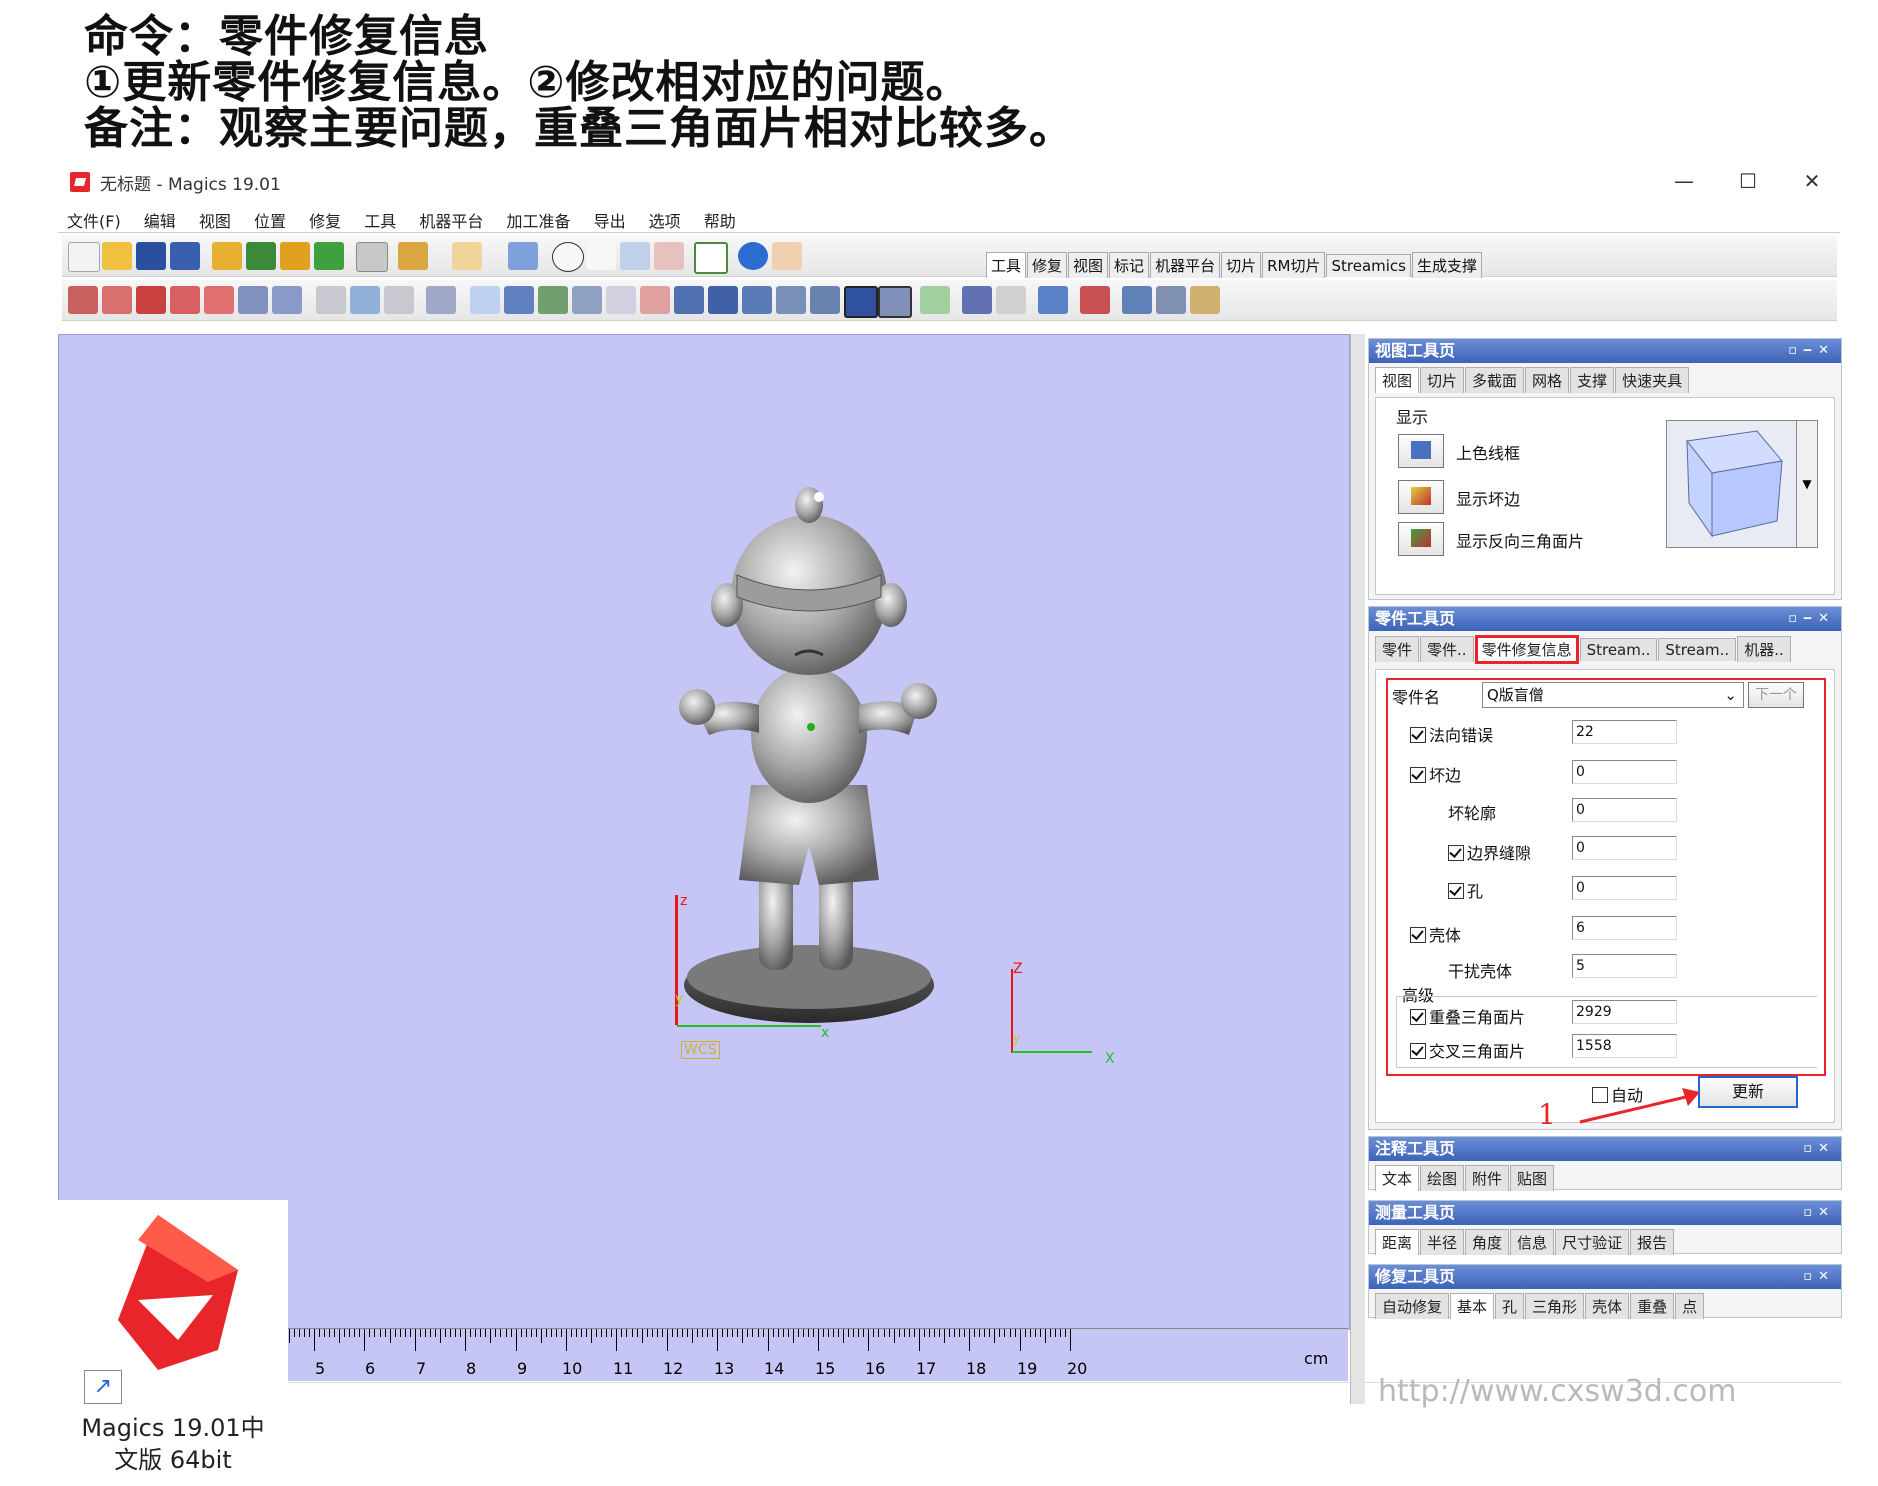  What do you see at coordinates (1205, 300) in the screenshot?
I see `clipboard-icon` at bounding box center [1205, 300].